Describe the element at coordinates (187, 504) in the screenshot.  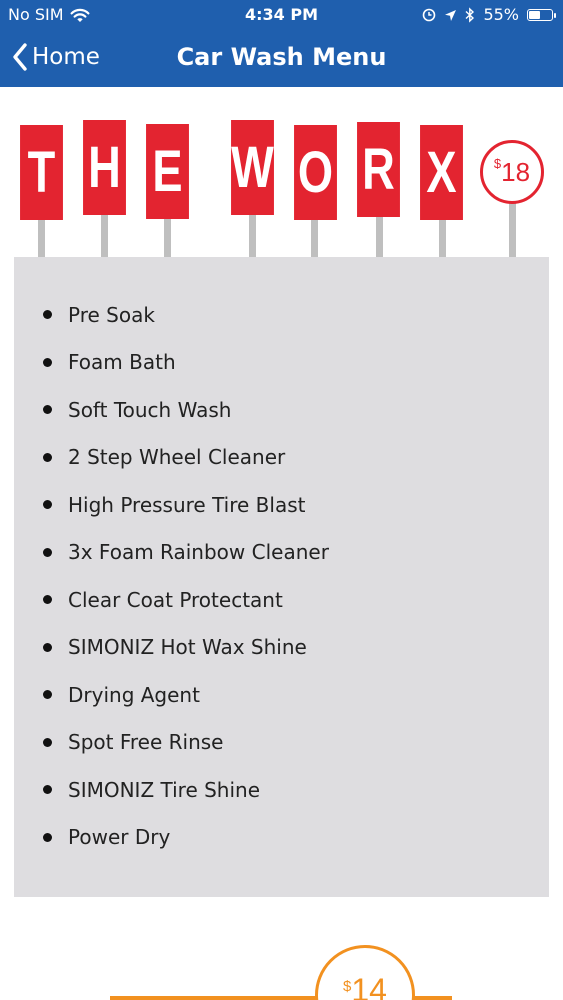
I see `feature-label: High Pressure Tire Blast` at that location.